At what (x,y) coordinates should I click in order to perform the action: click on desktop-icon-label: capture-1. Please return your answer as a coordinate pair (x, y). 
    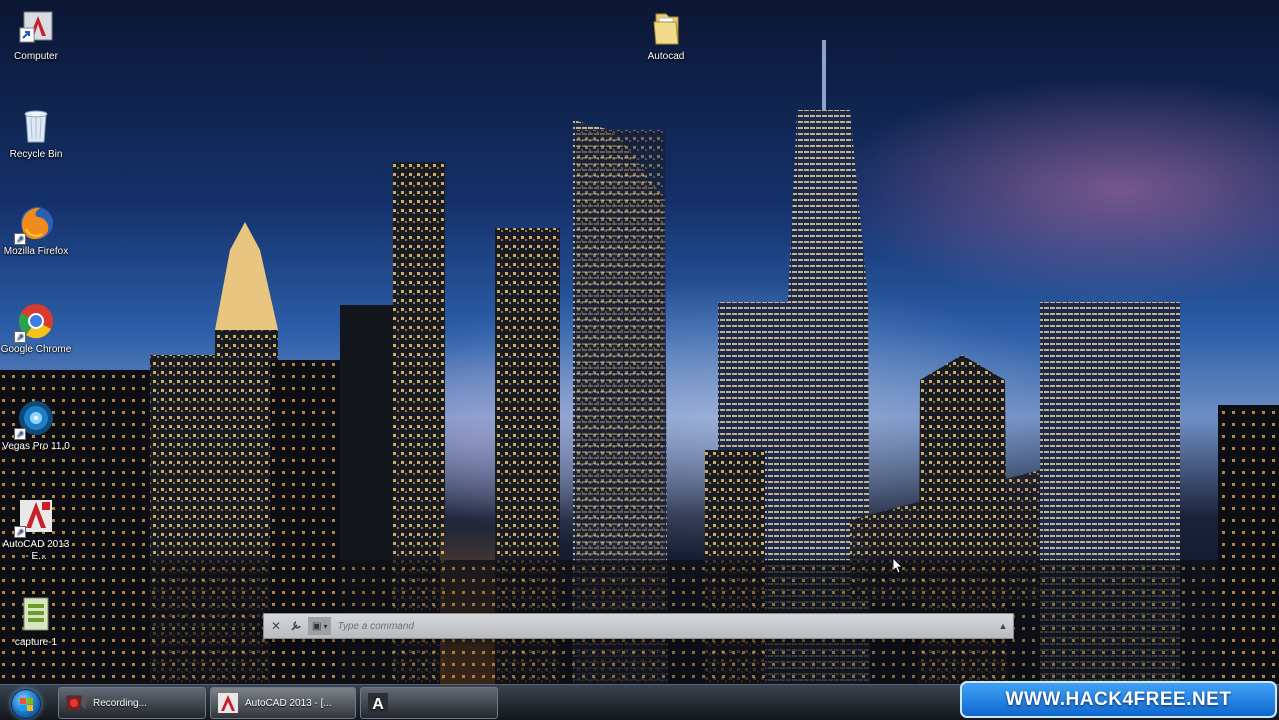
    Looking at the image, I should click on (36, 642).